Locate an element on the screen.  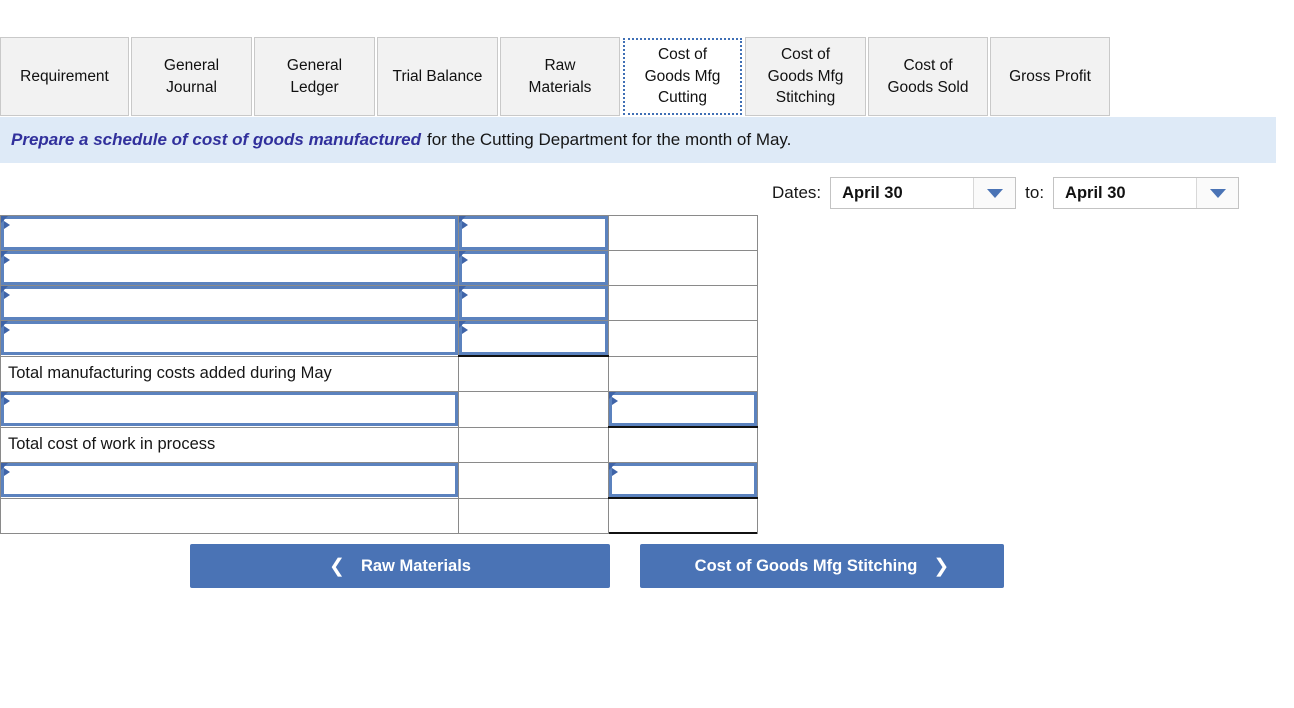
row-0-label-cell is located at coordinates (229, 233).